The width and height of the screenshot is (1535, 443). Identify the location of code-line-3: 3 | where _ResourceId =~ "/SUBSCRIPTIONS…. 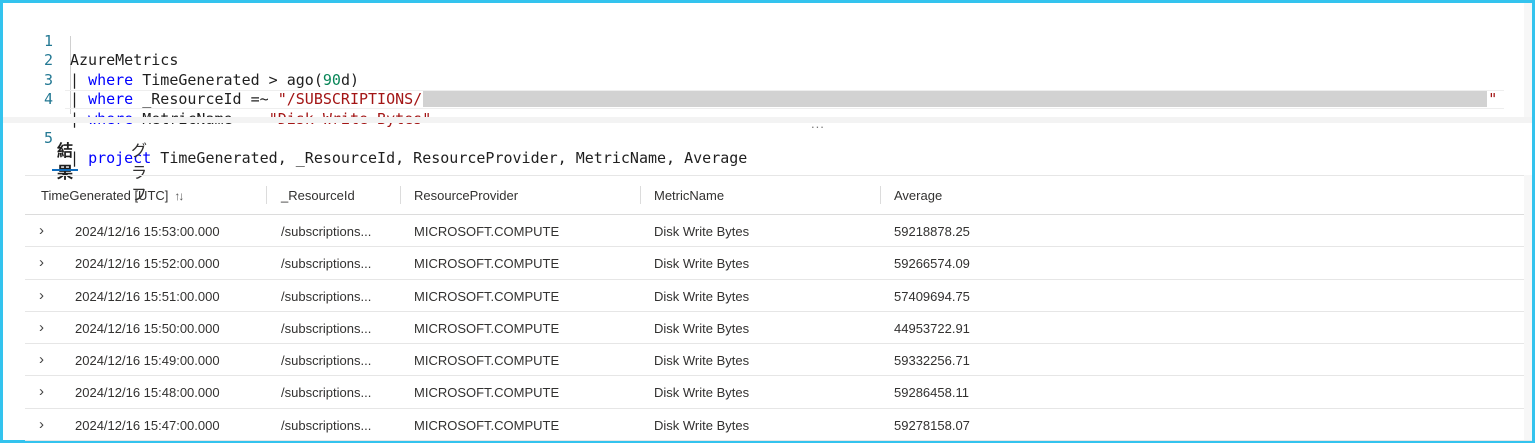
(767, 80).